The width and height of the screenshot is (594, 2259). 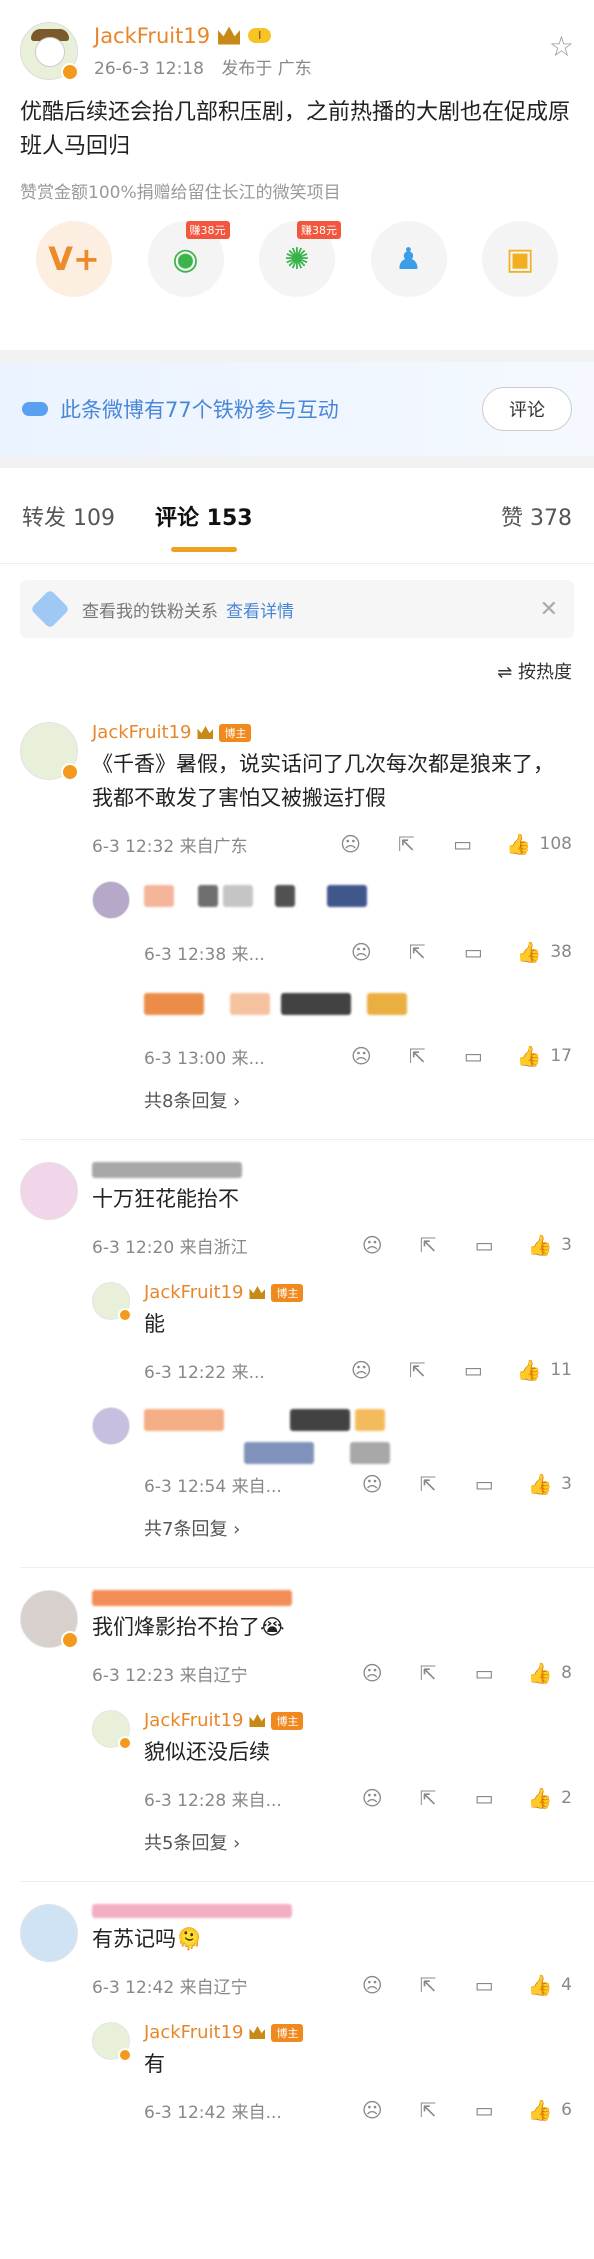 I want to click on moments-share-button: ✺ 赚38元, so click(x=300, y=259).